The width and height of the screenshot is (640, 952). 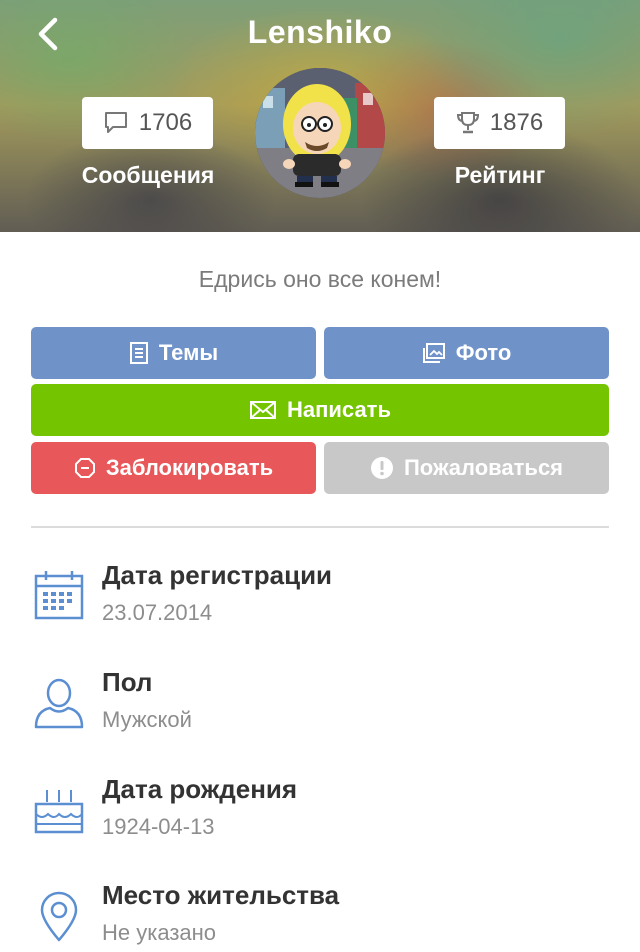 I want to click on alert-circle-icon, so click(x=381, y=468).